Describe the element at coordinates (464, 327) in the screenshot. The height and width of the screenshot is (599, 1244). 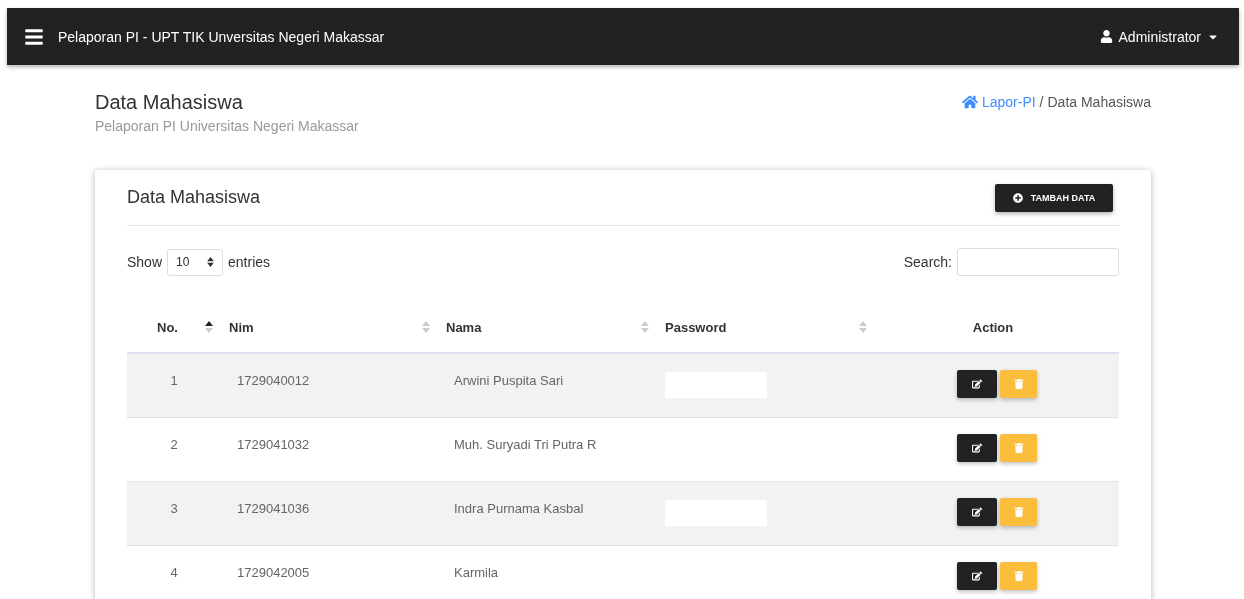
I see `column-header-label: Nama` at that location.